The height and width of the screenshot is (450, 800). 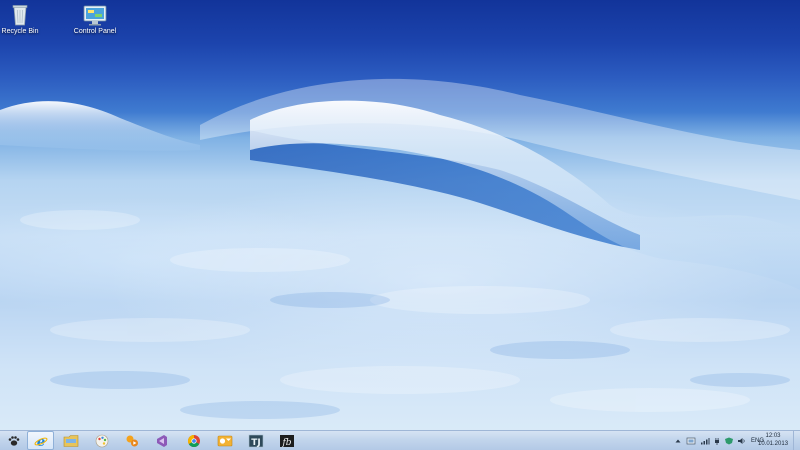 I want to click on shield-app-icon, so click(x=729, y=441).